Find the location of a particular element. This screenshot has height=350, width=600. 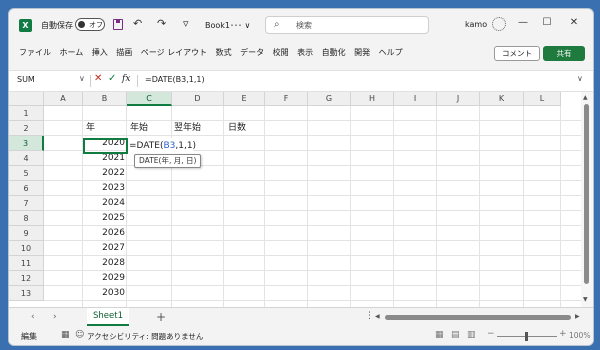

scroll-up-icon: ▲ is located at coordinates (585, 97).